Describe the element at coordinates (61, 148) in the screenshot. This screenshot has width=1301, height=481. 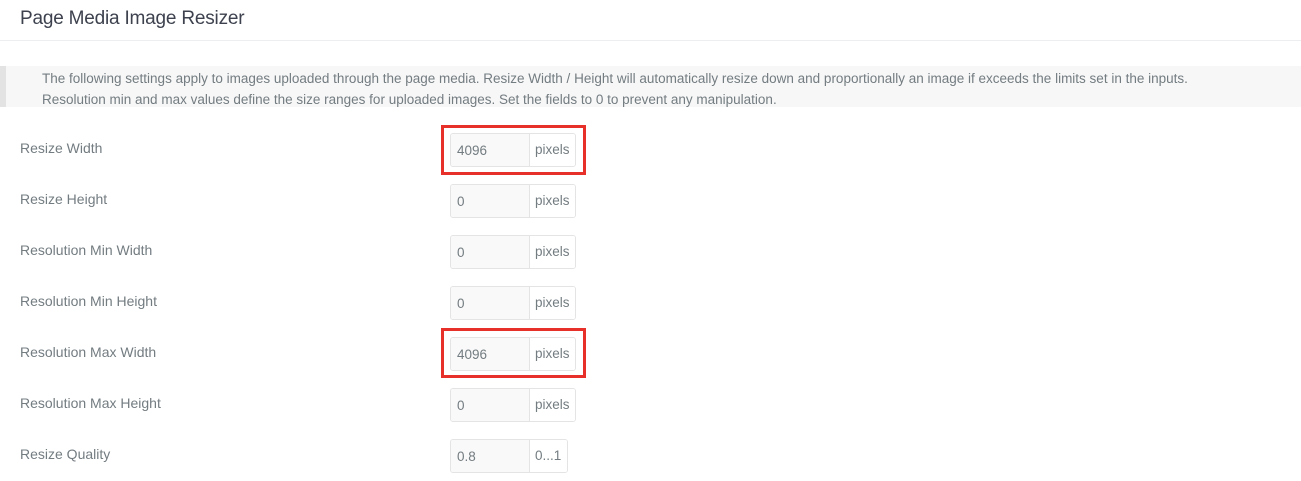
I see `resize-width-label: Resize Width` at that location.